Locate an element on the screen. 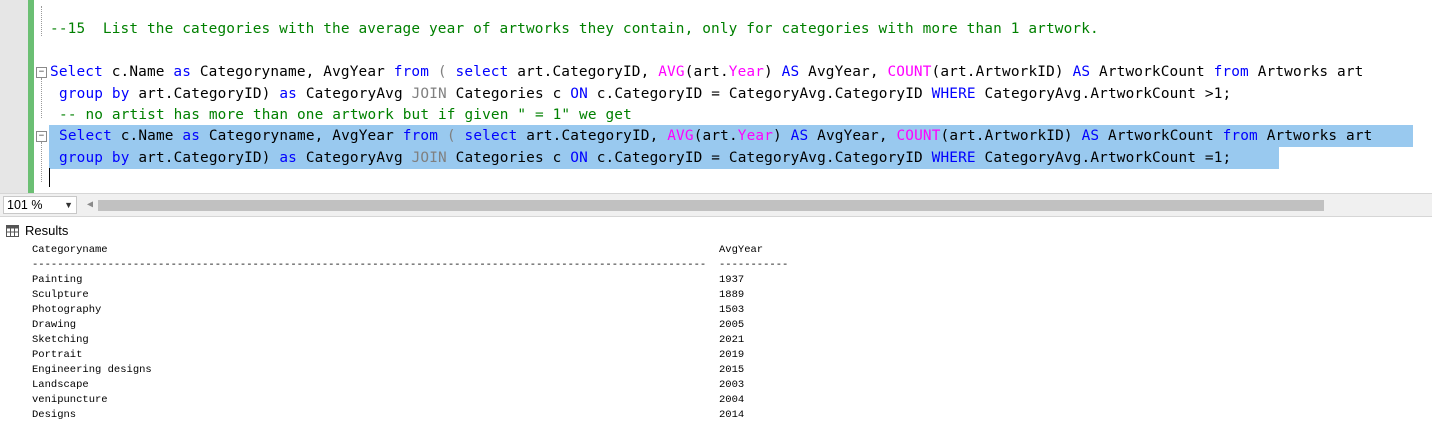 The width and height of the screenshot is (1432, 441). result-cell-avgyear: 2015 is located at coordinates (732, 370).